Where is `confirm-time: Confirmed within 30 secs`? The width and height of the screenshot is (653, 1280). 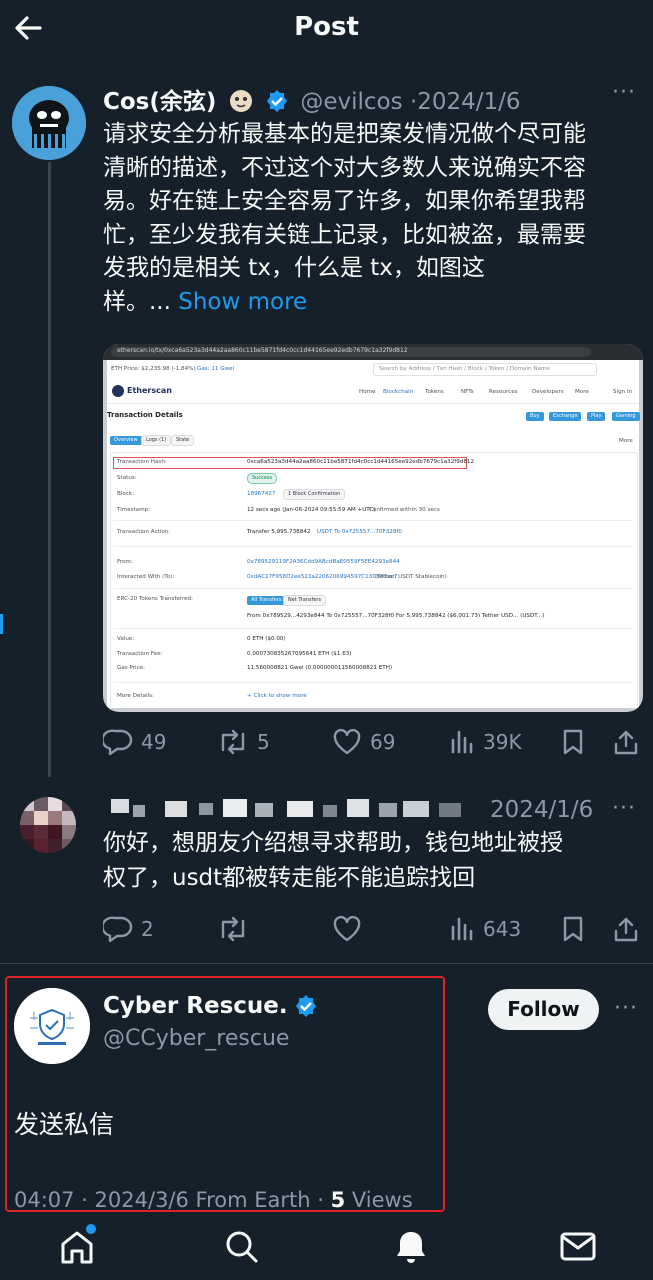 confirm-time: Confirmed within 30 secs is located at coordinates (404, 510).